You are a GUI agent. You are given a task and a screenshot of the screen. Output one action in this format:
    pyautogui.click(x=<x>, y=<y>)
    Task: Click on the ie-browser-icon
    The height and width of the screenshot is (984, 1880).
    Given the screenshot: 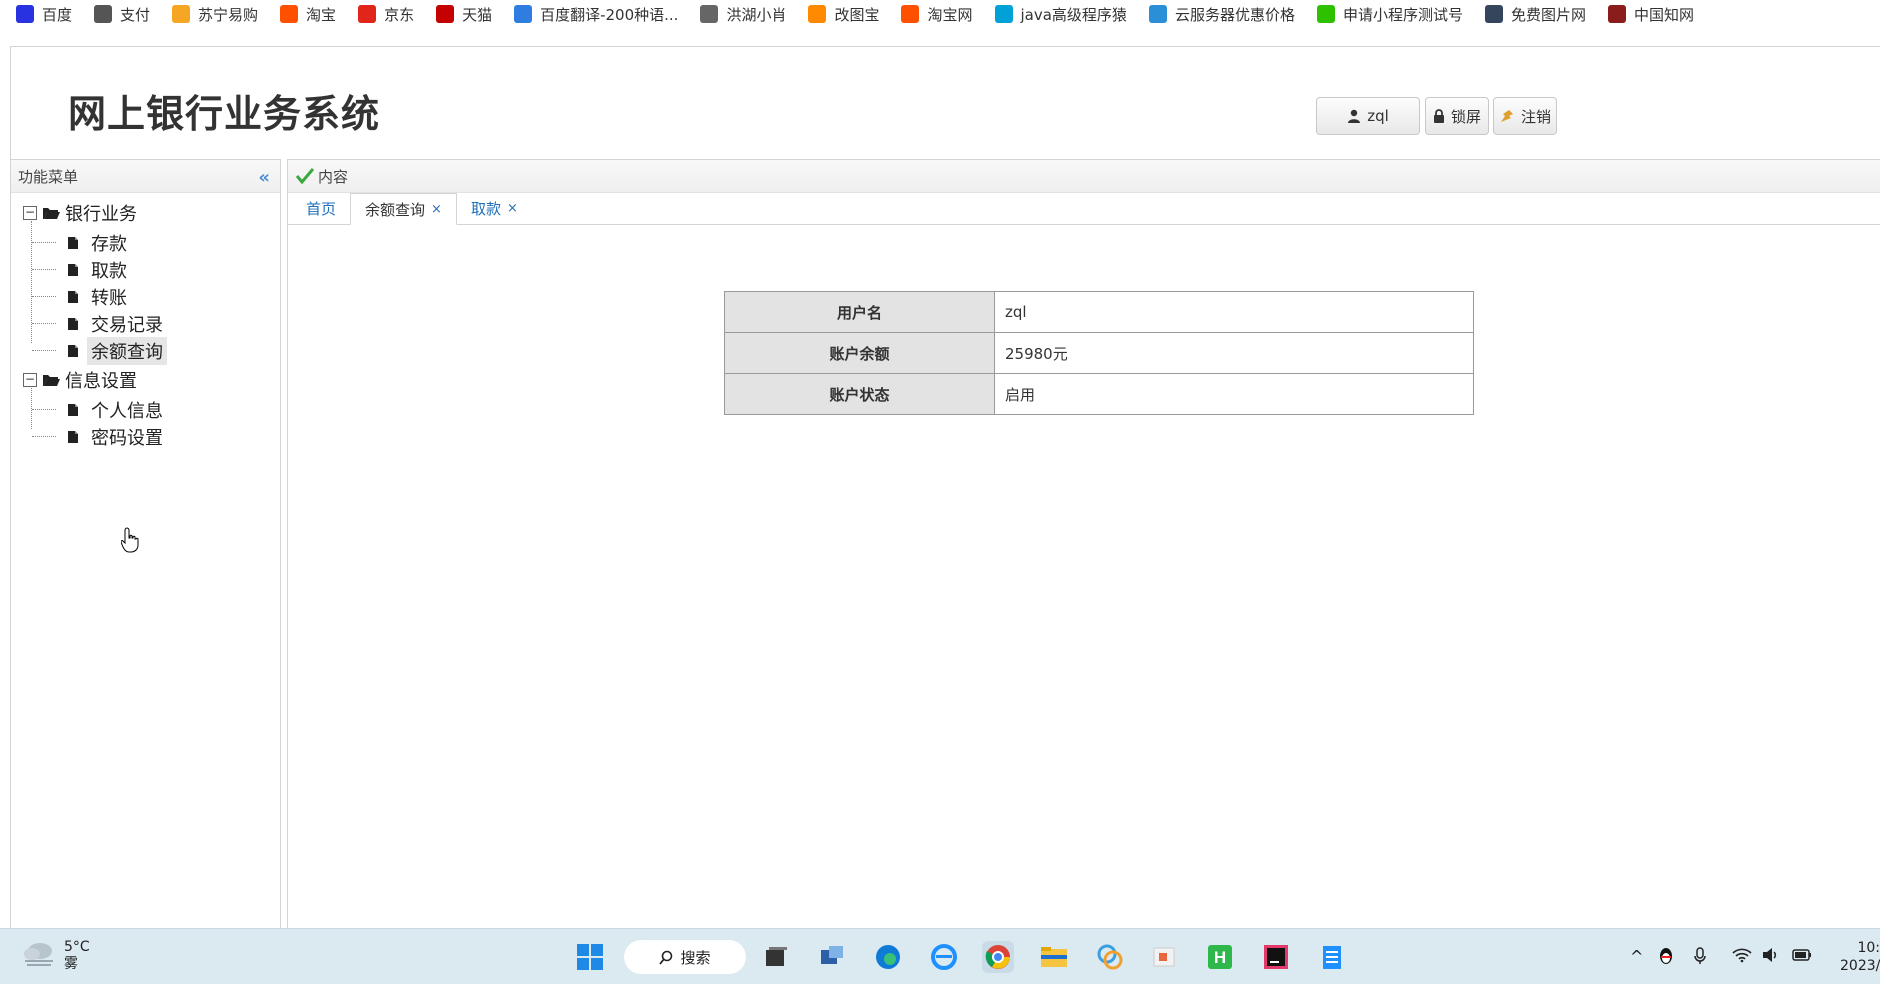 What is the action you would take?
    pyautogui.click(x=944, y=957)
    